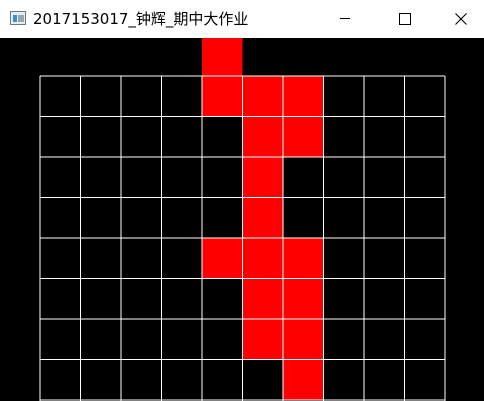  I want to click on minimize-button, so click(345, 19).